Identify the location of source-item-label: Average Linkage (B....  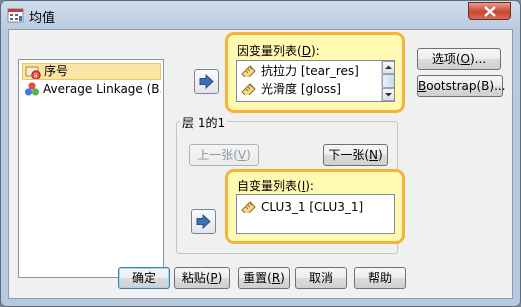
(102, 89).